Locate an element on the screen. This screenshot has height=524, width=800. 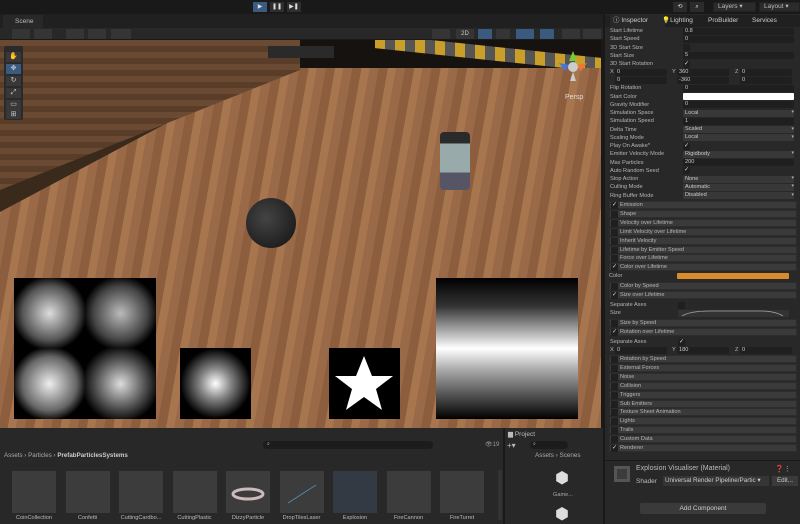
breadcrumb-current: PrefabParticlesSystems is located at coordinates (92, 455).